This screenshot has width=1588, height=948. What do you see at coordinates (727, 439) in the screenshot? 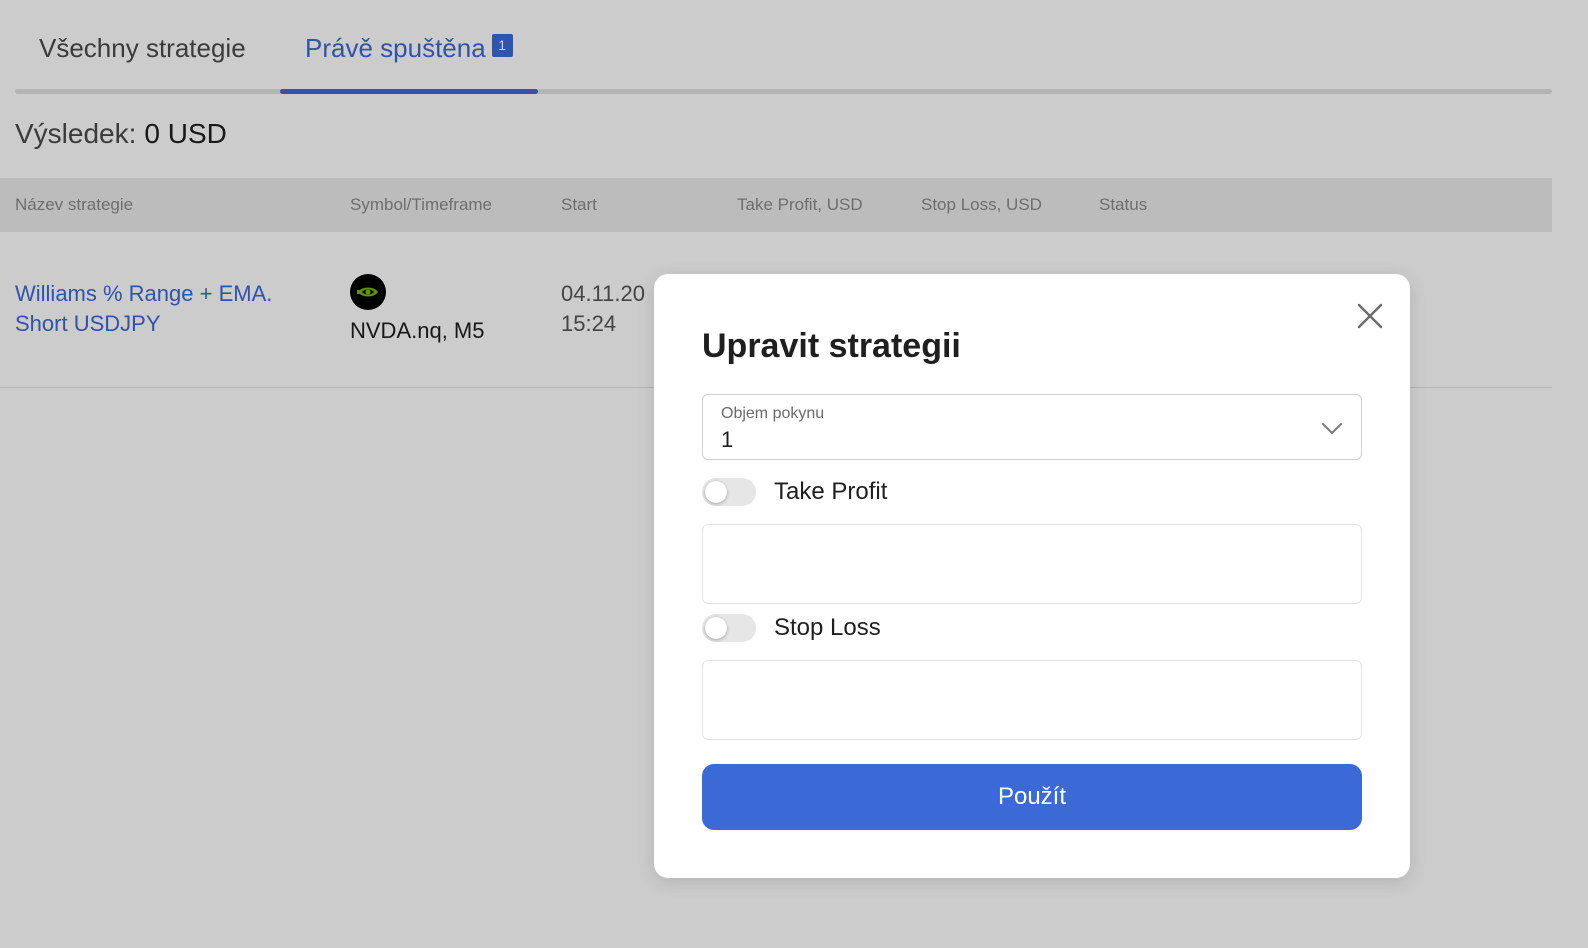
I see `order-volume-value: 1` at bounding box center [727, 439].